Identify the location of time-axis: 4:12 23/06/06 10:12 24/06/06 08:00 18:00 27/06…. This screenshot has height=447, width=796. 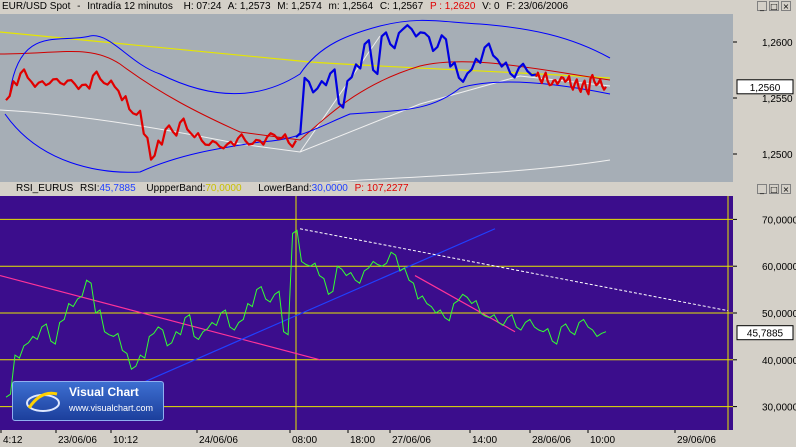
(398, 438).